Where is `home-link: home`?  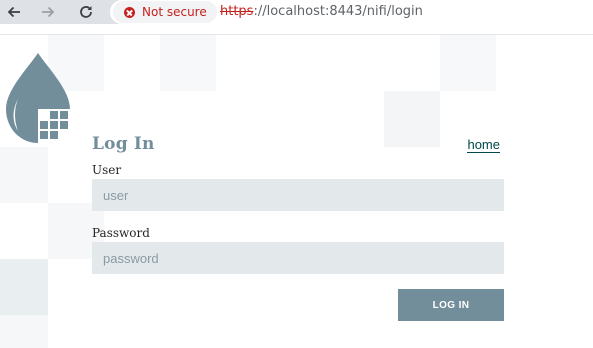 home-link: home is located at coordinates (483, 145).